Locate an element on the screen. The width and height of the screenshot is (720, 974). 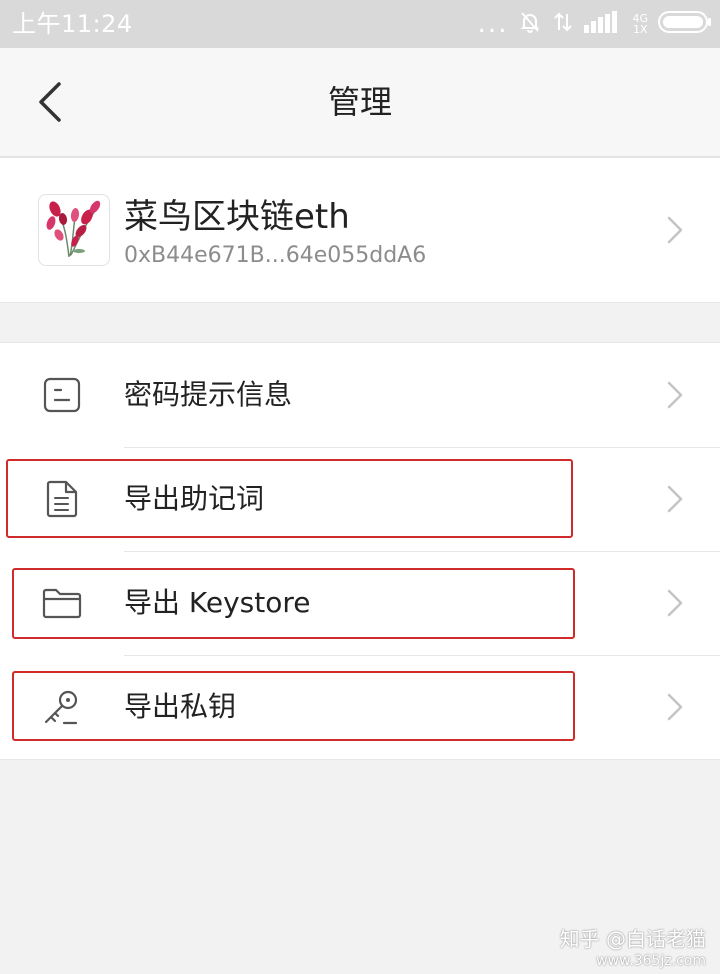
menu-item-password-hint: 密码提示信息 is located at coordinates (360, 395).